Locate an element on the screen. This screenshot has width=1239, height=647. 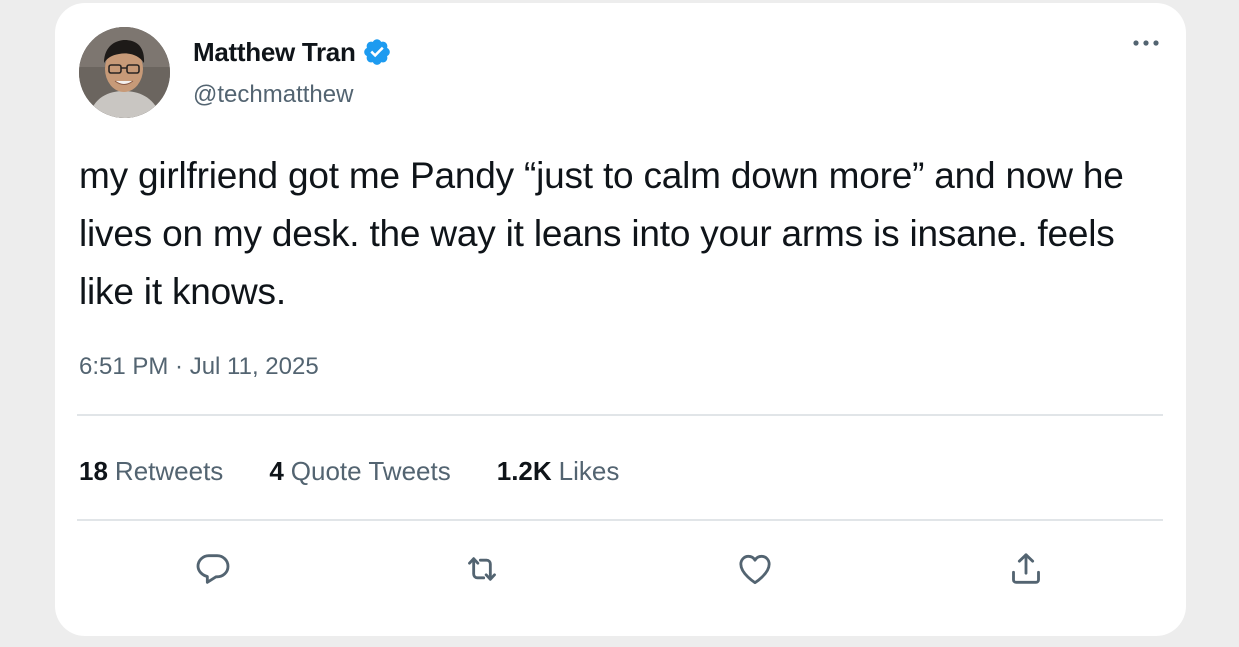
retweet-button is located at coordinates (482, 569).